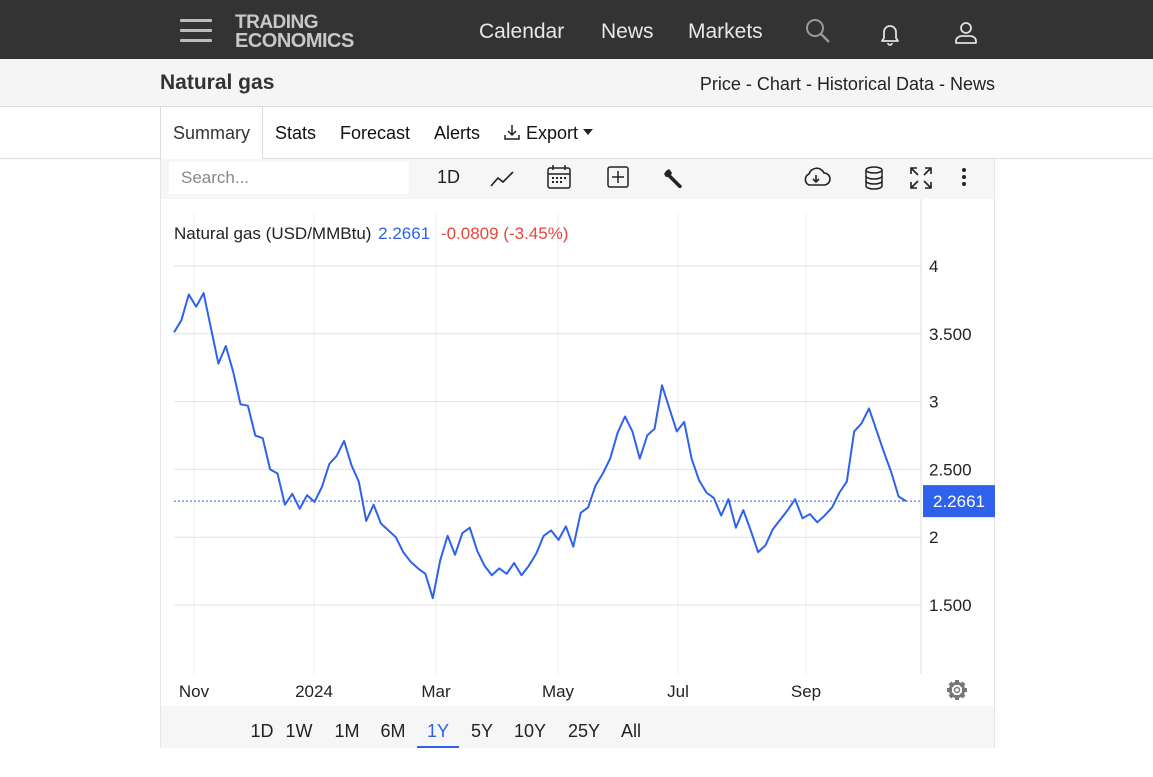  What do you see at coordinates (933, 537) in the screenshot?
I see `y-tick-label: 2` at bounding box center [933, 537].